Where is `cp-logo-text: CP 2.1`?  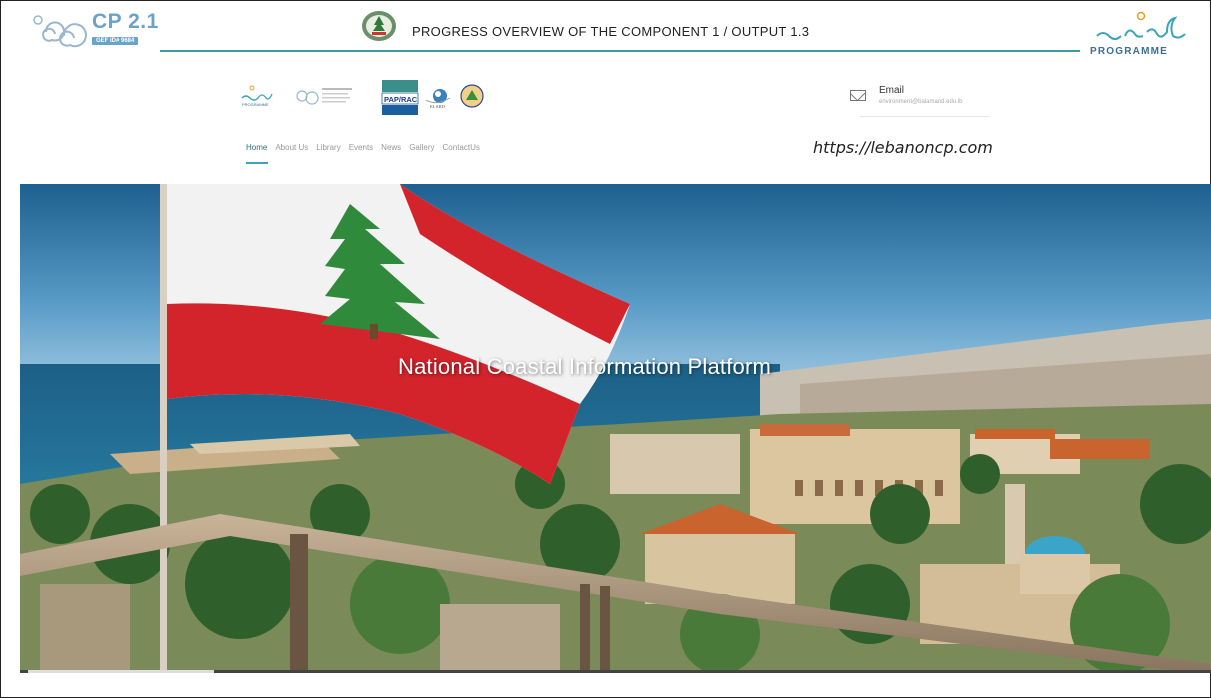 cp-logo-text: CP 2.1 is located at coordinates (125, 21).